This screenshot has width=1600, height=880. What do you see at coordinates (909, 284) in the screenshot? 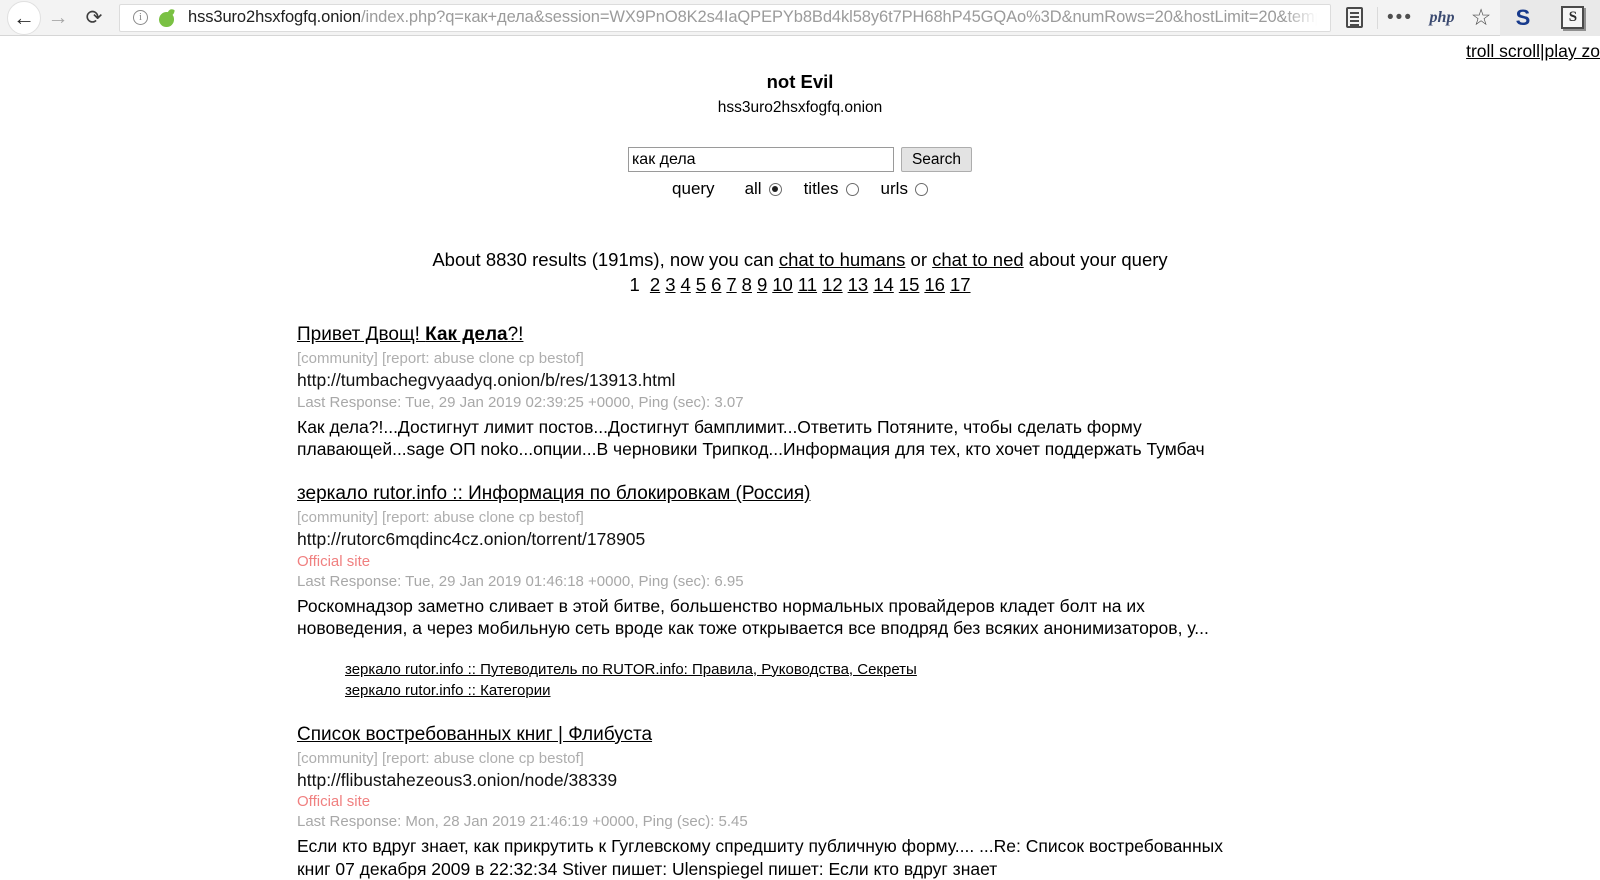
I see `pagination-page-15: 15` at bounding box center [909, 284].